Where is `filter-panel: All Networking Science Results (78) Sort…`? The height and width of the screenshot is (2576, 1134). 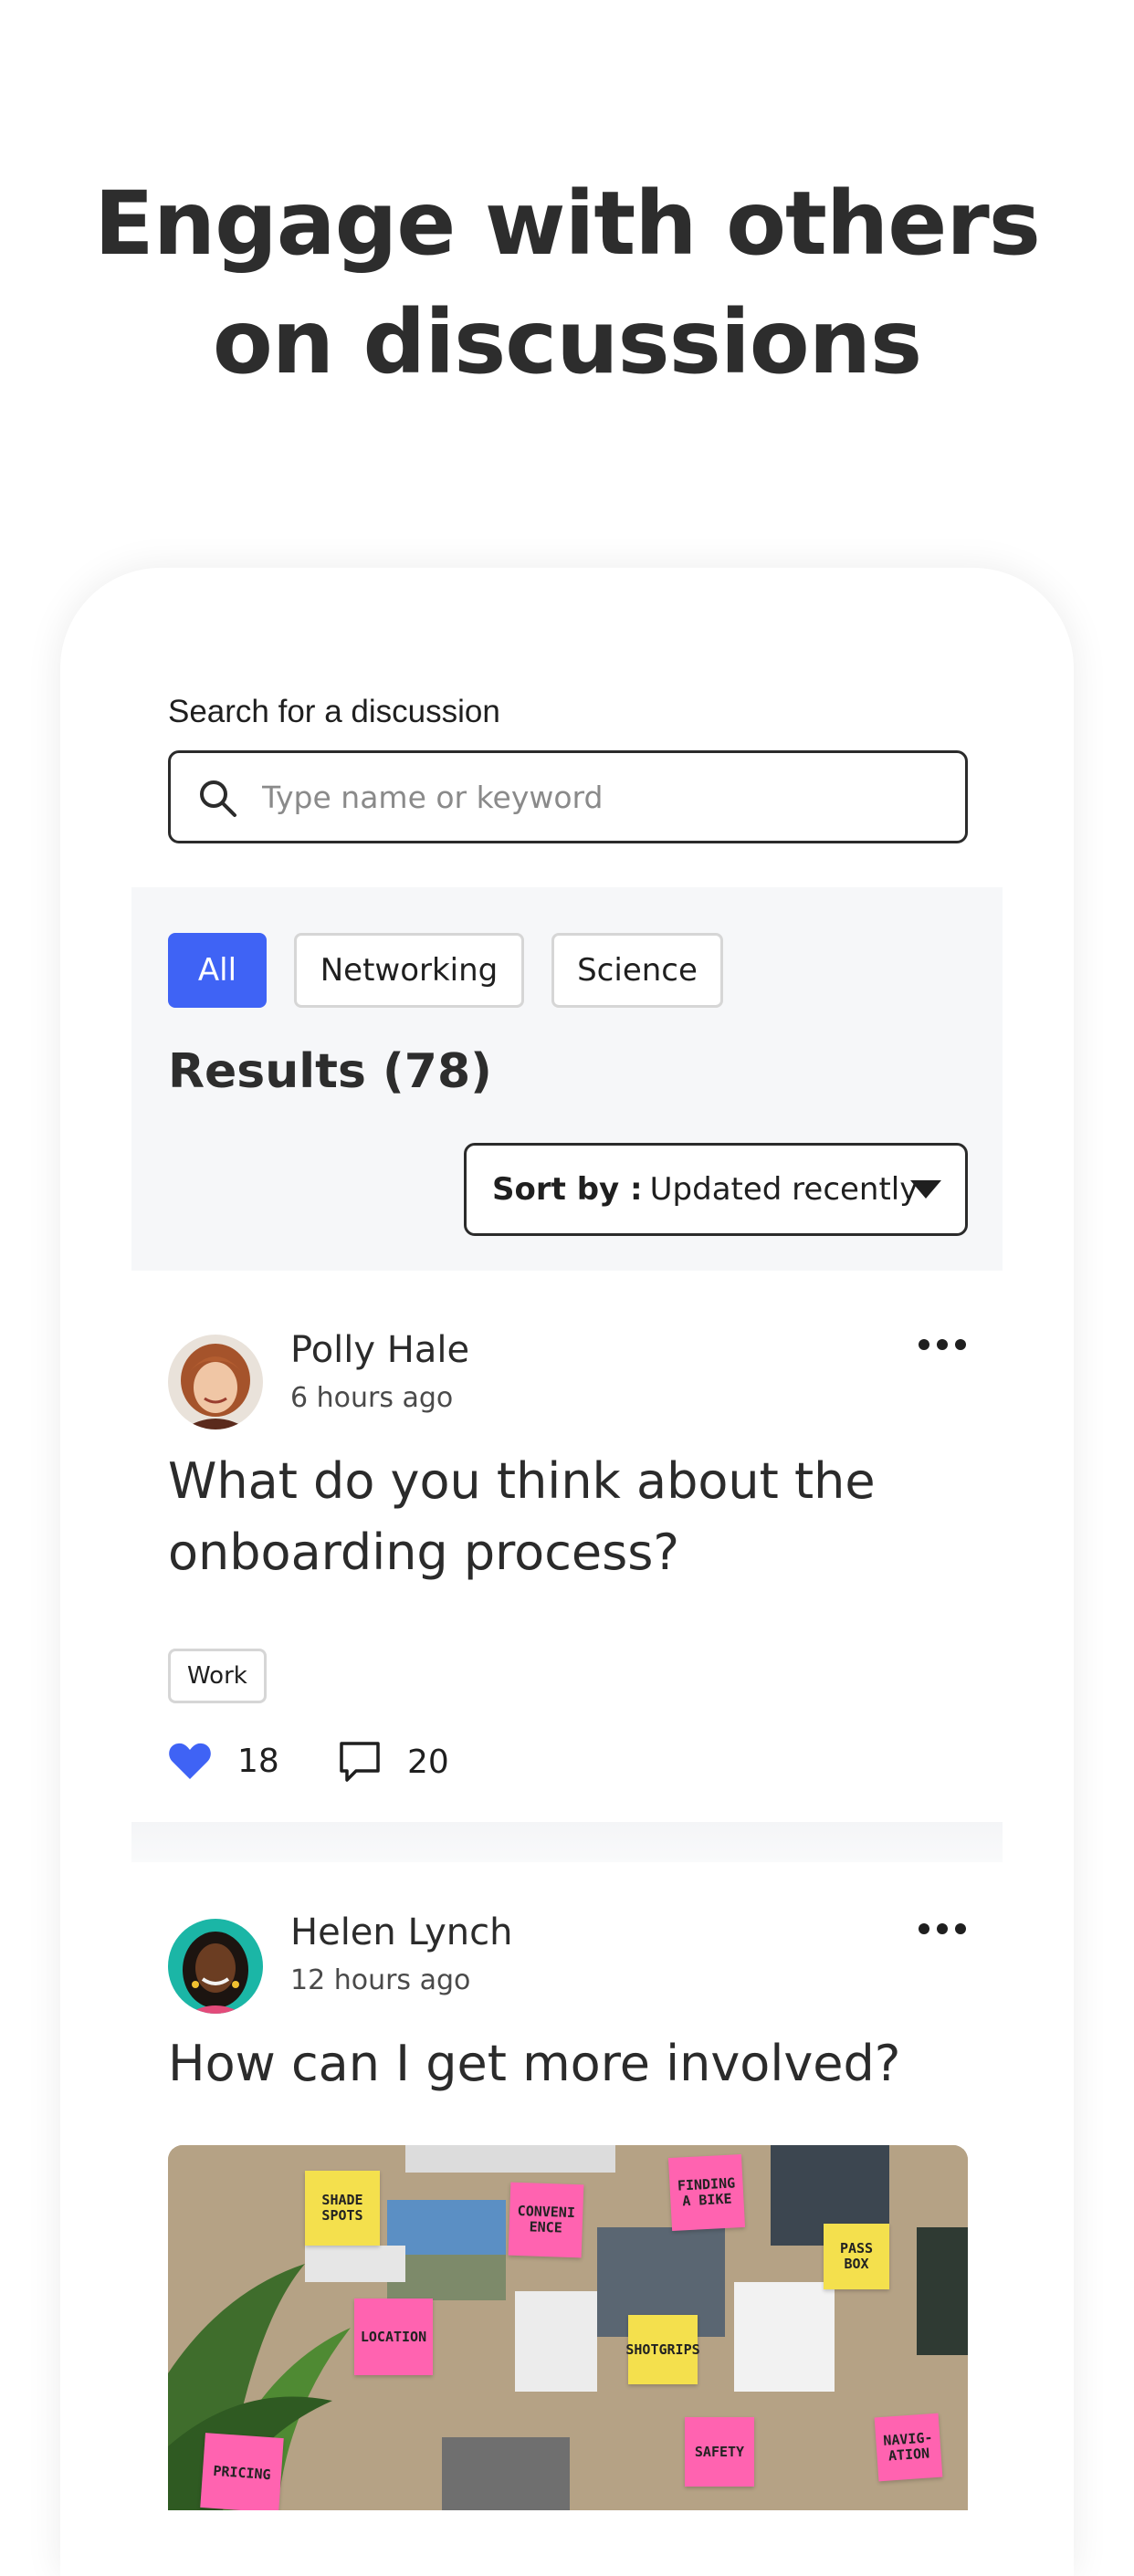 filter-panel: All Networking Science Results (78) Sort… is located at coordinates (567, 1079).